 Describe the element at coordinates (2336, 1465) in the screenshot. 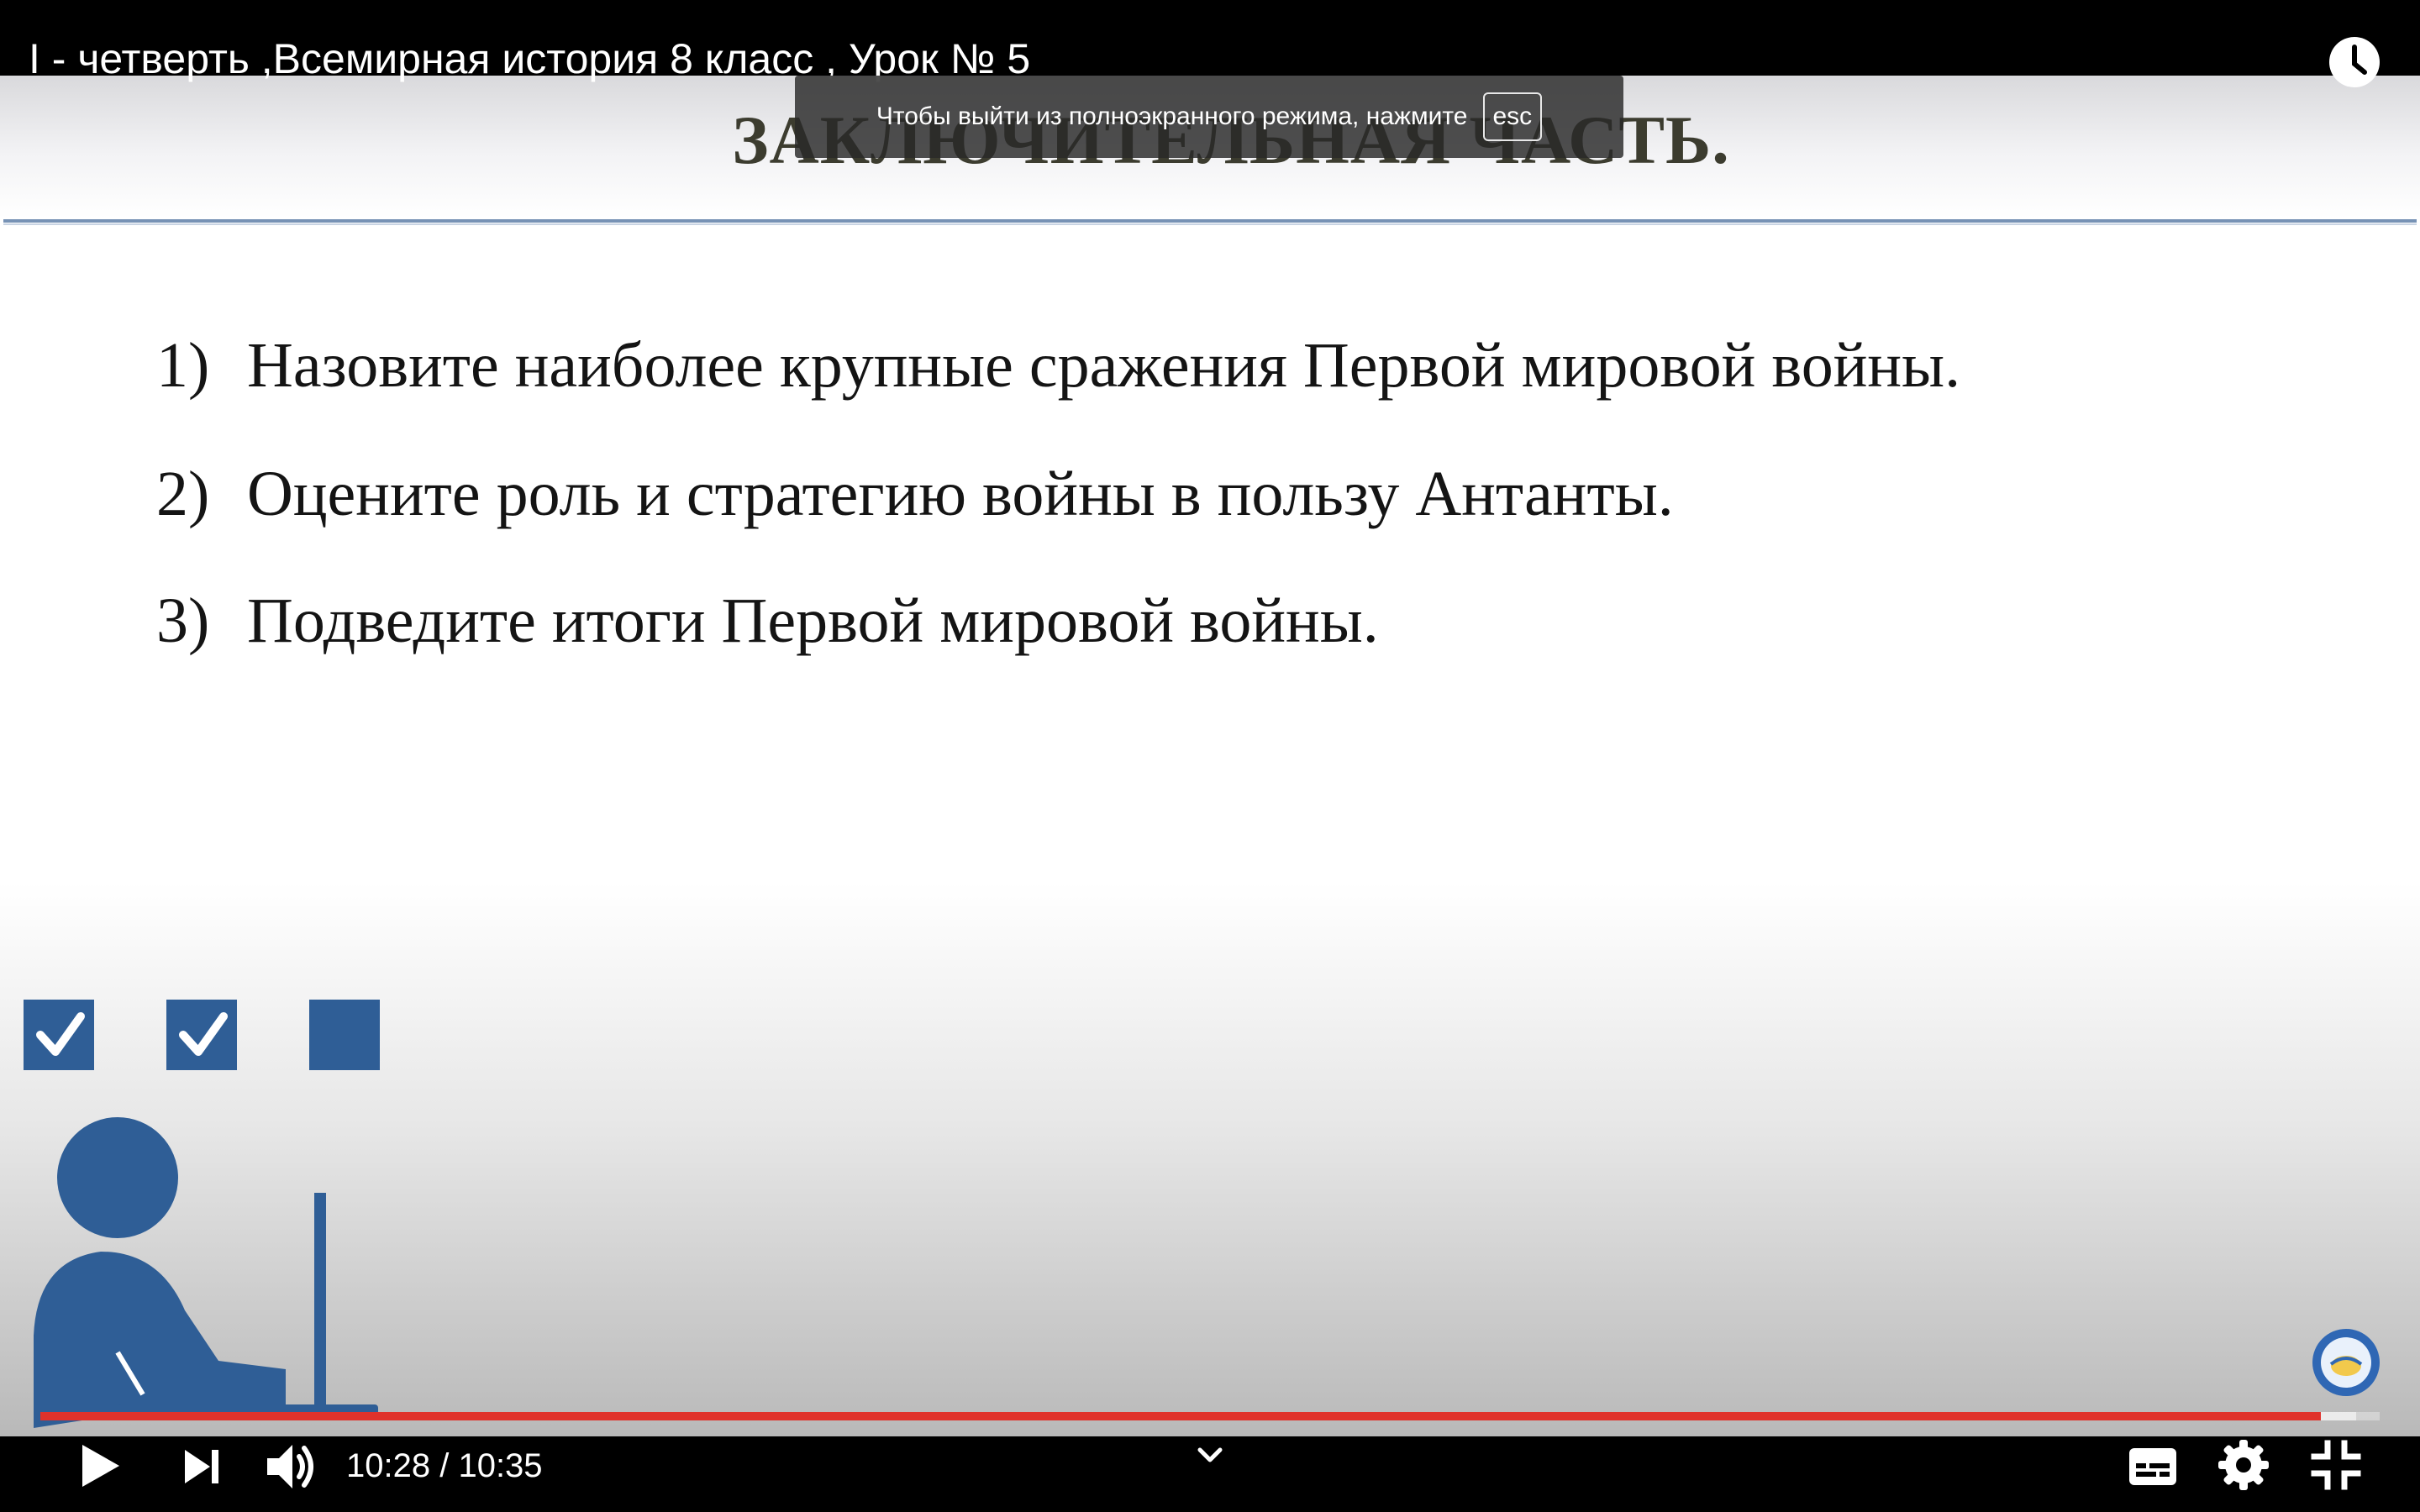

I see `exit-fullscreen-icon` at that location.